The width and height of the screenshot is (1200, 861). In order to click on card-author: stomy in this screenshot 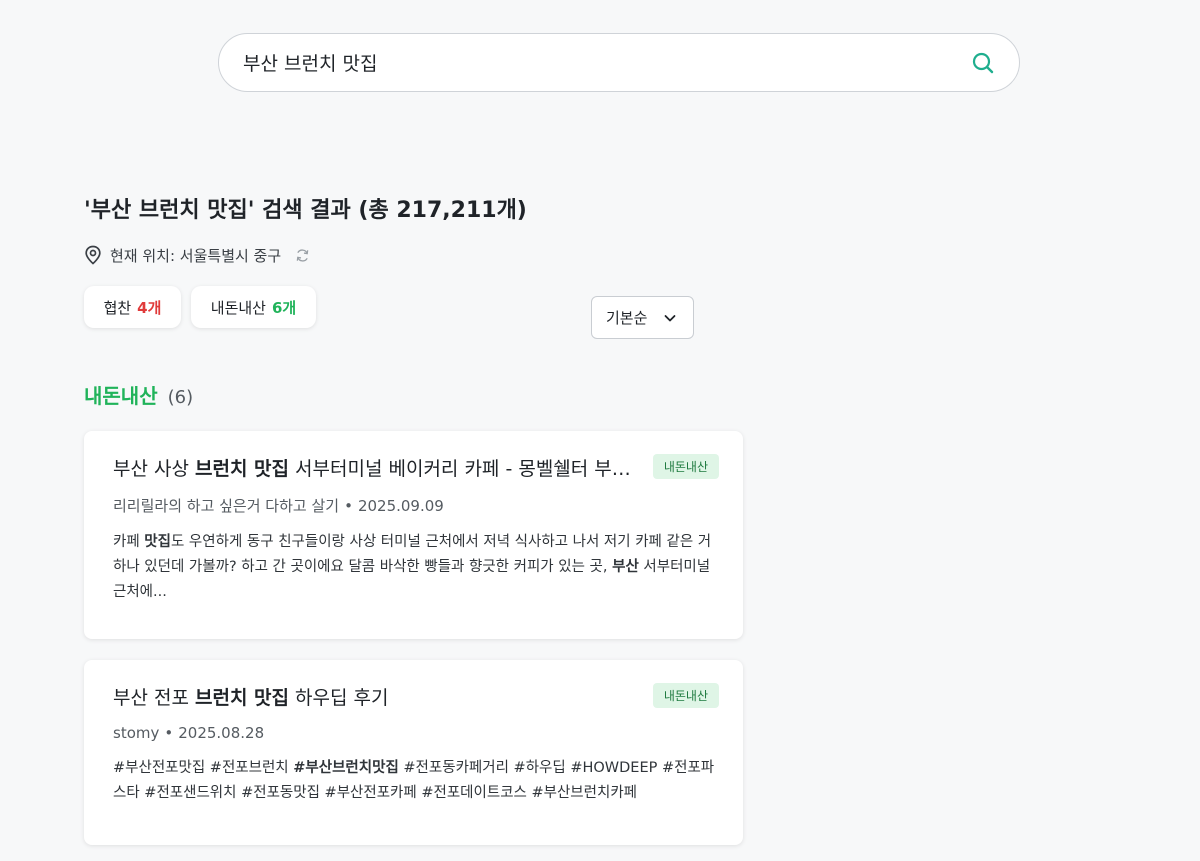, I will do `click(136, 733)`.